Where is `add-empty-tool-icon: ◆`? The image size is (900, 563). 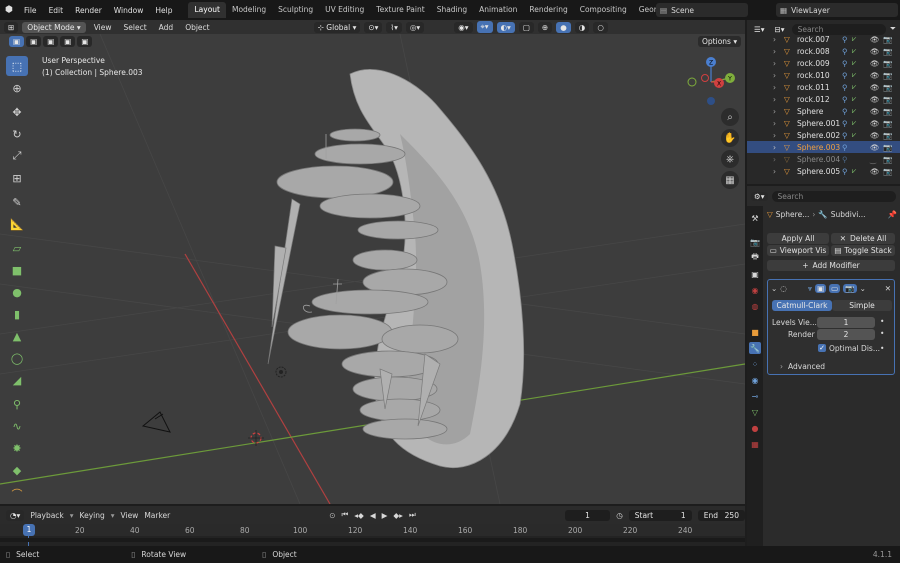
add-empty-tool-icon: ◆ is located at coordinates (17, 470).